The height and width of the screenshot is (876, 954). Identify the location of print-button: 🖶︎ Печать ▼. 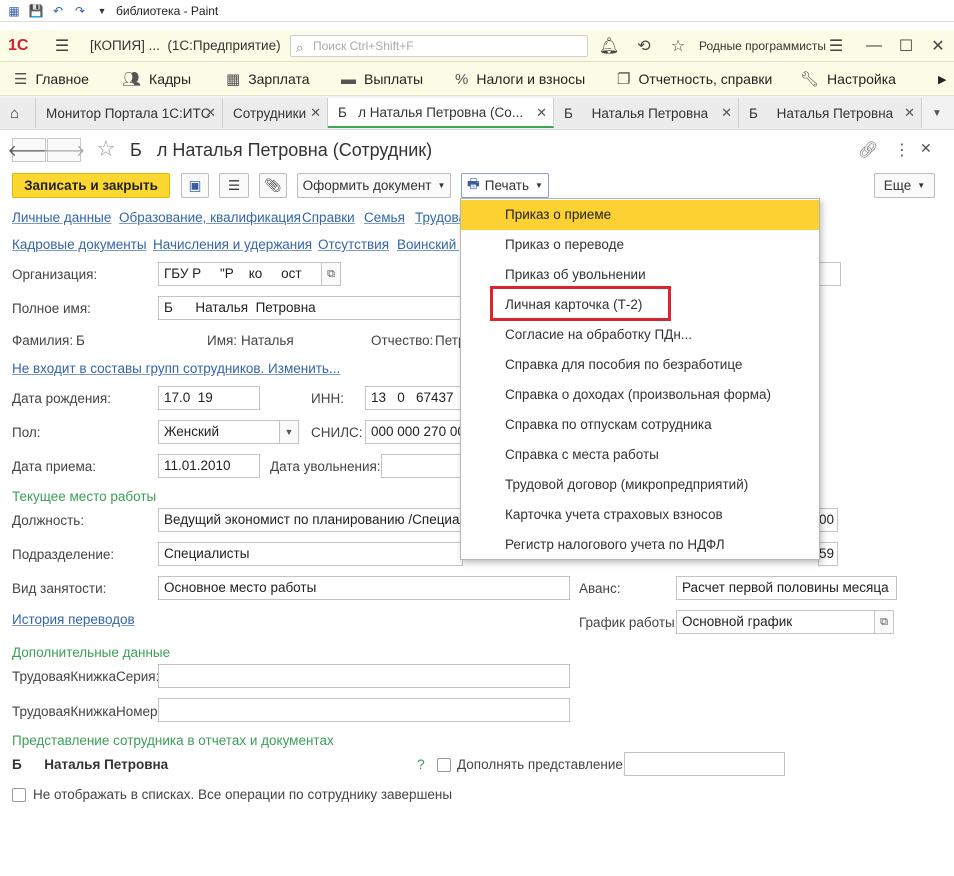
(505, 185).